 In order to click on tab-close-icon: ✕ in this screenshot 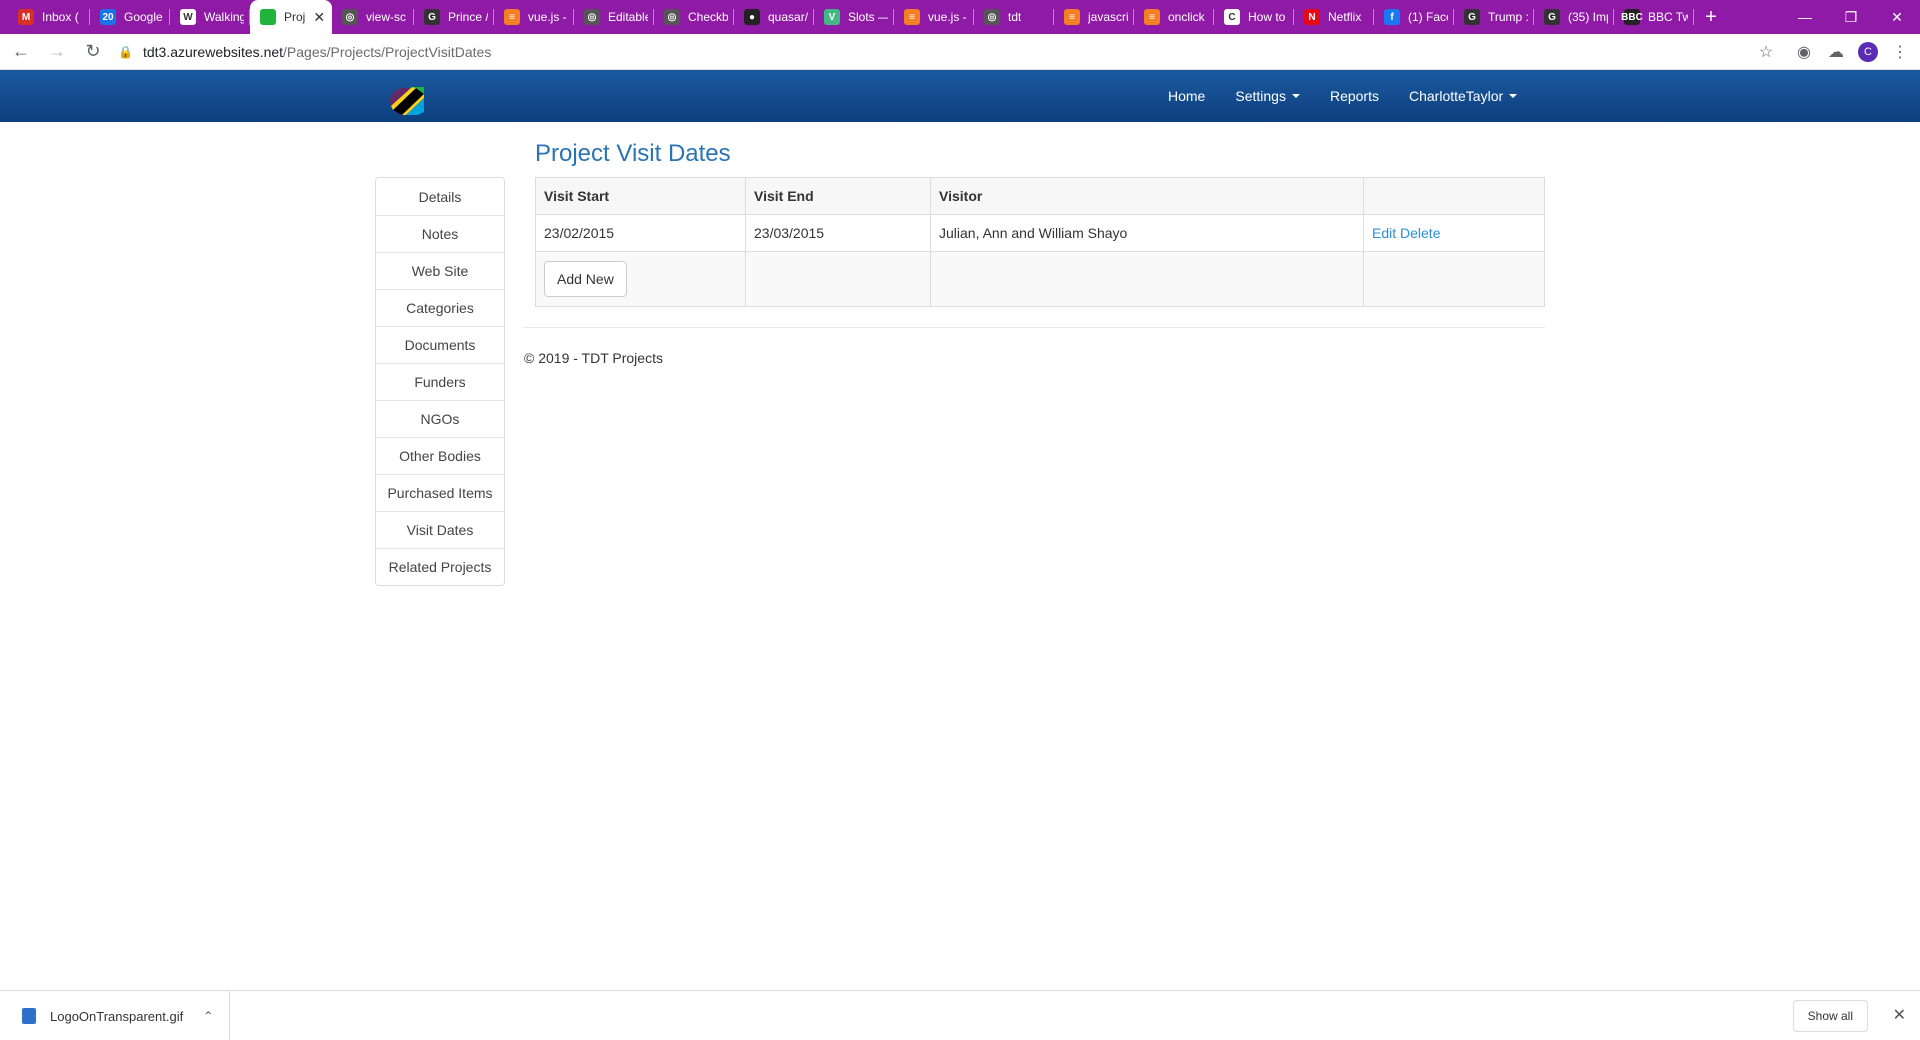, I will do `click(319, 17)`.